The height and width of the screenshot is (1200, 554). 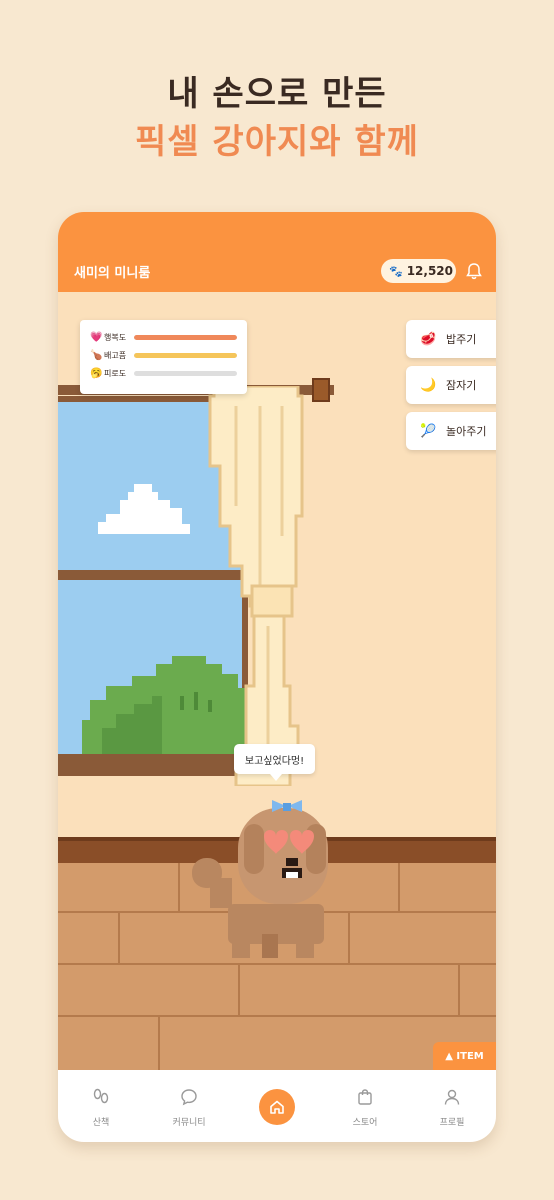 I want to click on moon-icon: 🌙, so click(x=428, y=385).